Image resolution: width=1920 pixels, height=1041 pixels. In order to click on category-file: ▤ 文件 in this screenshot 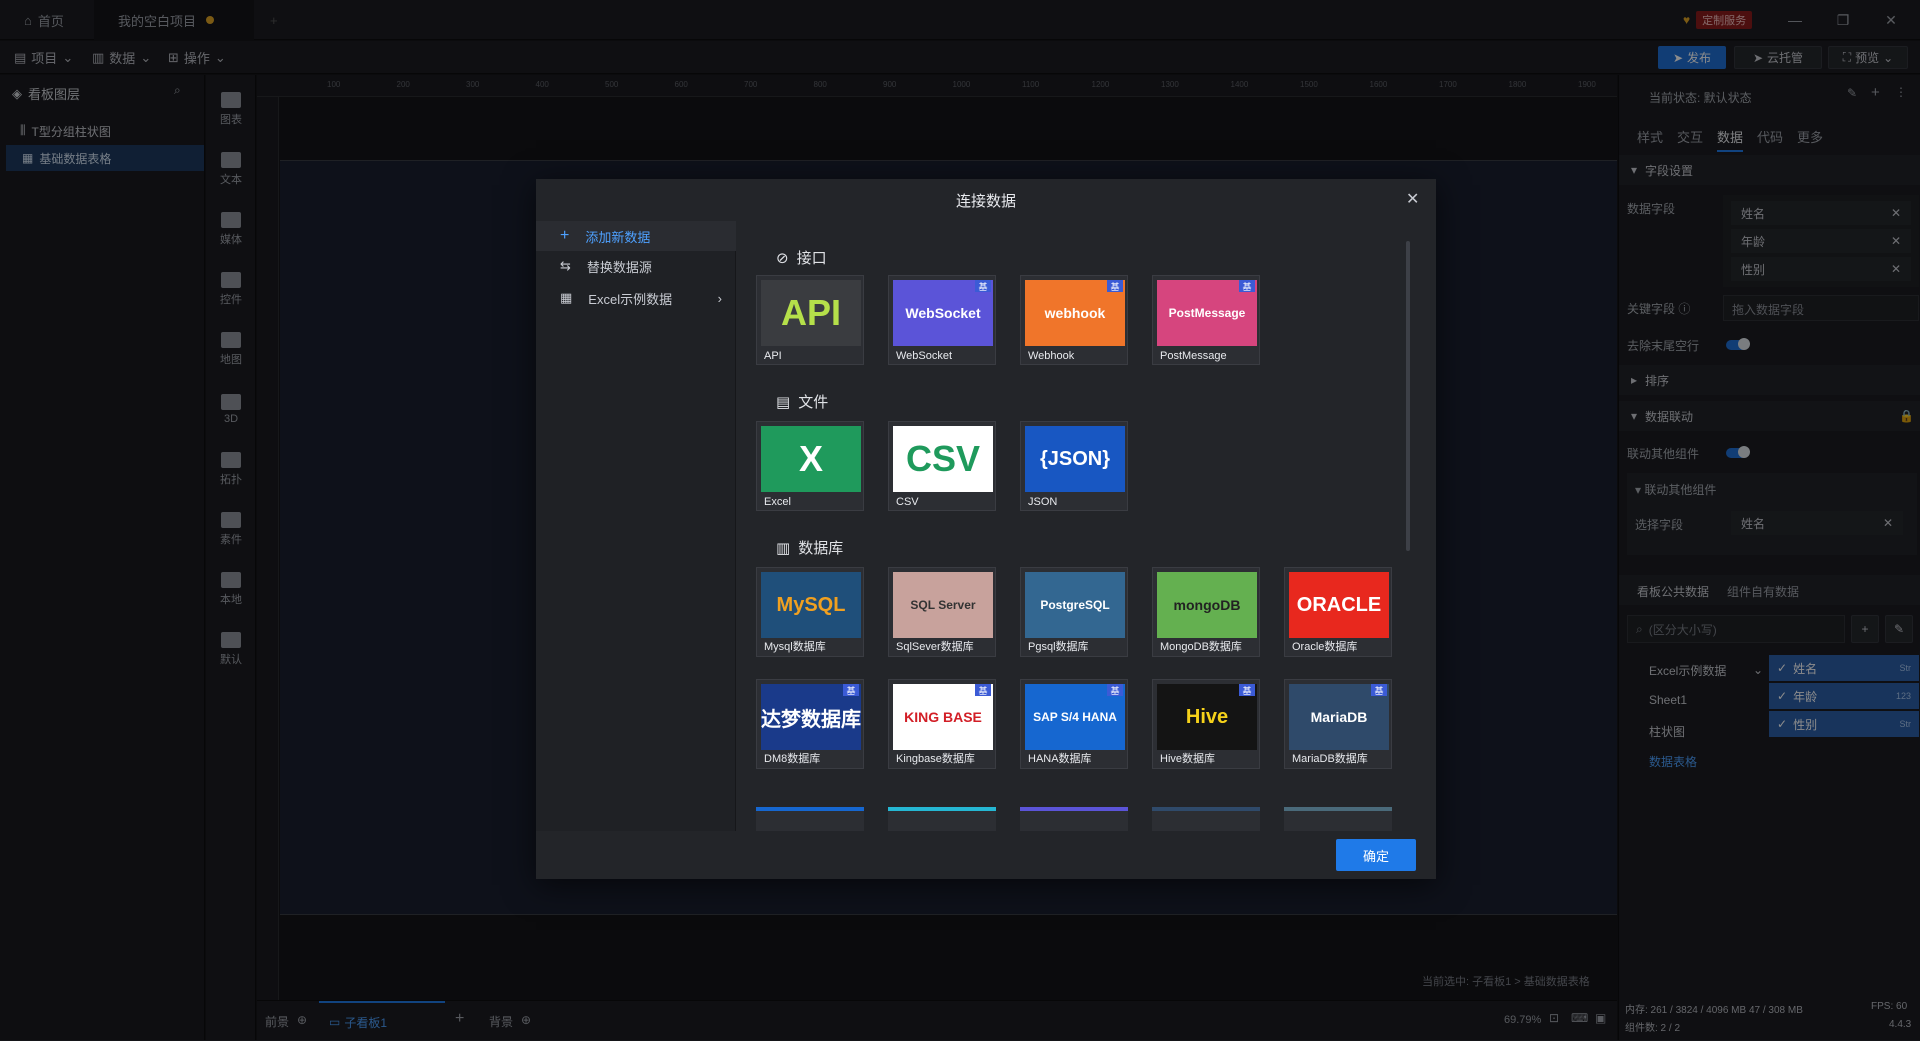, I will do `click(802, 401)`.